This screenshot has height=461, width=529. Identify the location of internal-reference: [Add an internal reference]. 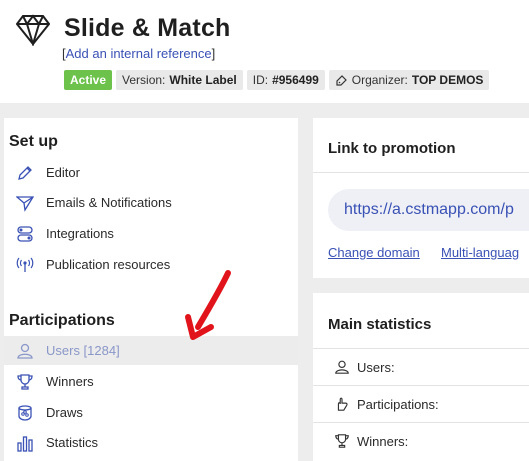
(138, 53).